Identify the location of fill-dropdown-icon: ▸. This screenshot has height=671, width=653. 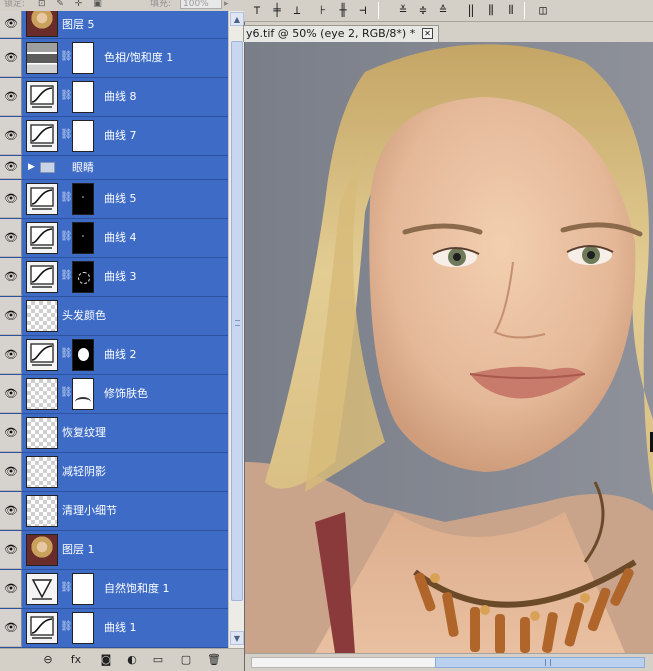
(226, 4).